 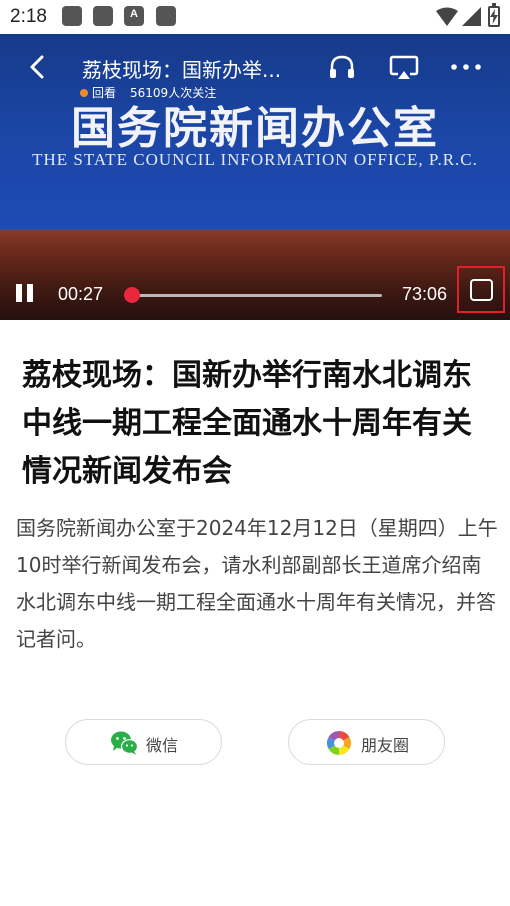 I want to click on battery-charging-icon, so click(x=494, y=15).